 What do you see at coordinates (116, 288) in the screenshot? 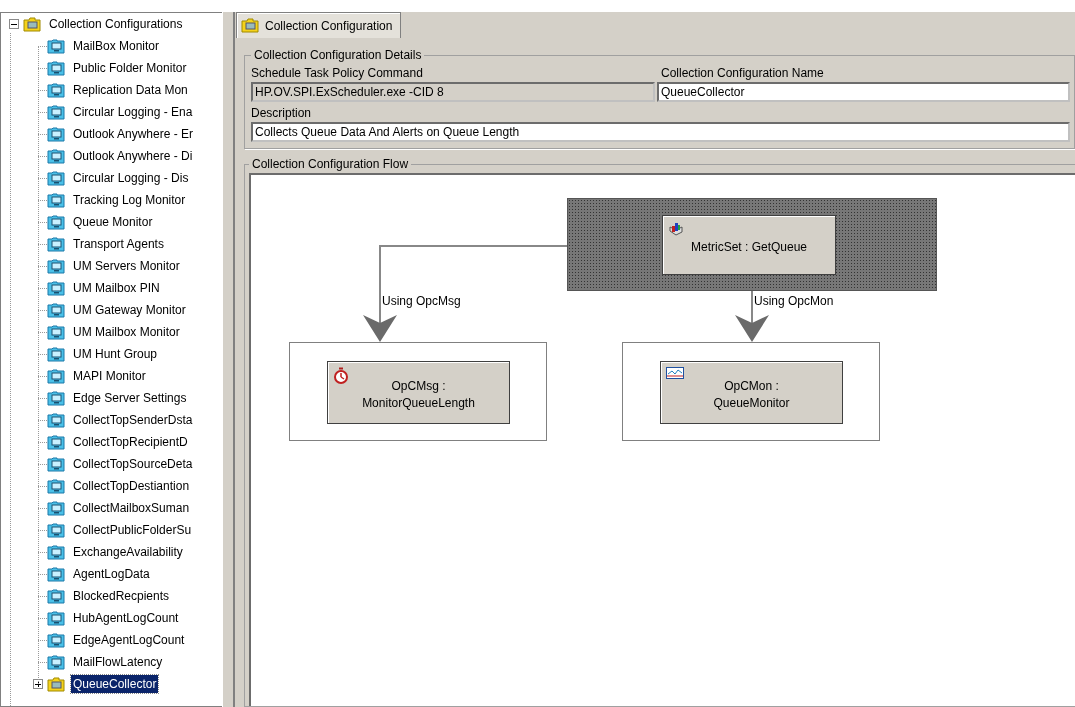
I see `tree-item: UM Mailbox PIN` at bounding box center [116, 288].